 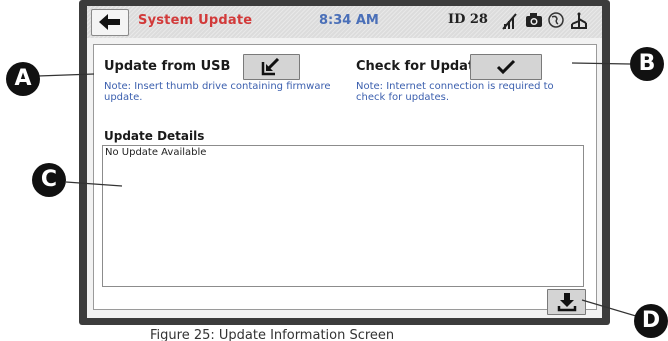 I want to click on callout-c: C, so click(x=49, y=180).